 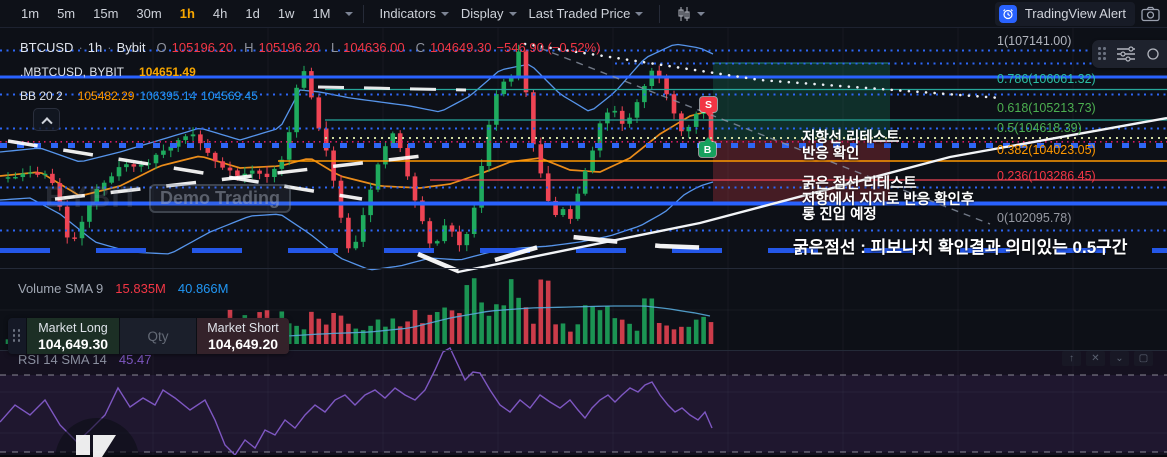 What do you see at coordinates (334, 47) in the screenshot?
I see `low-label: L` at bounding box center [334, 47].